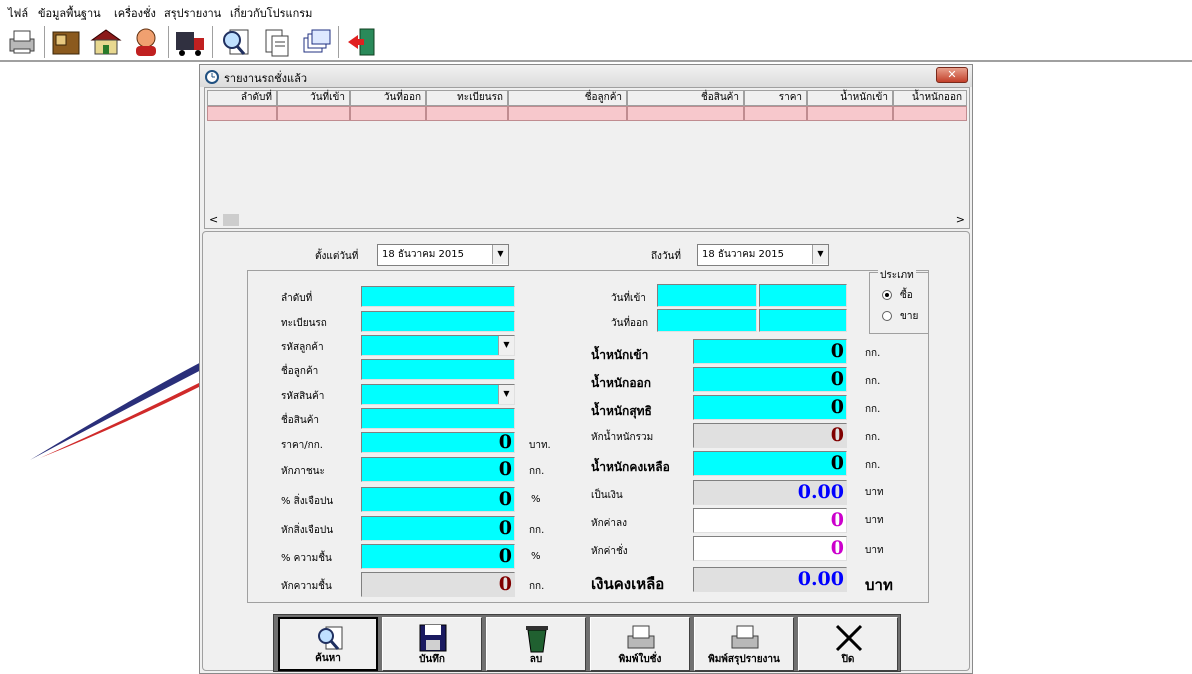 This screenshot has height=674, width=1192. What do you see at coordinates (443, 255) in the screenshot?
I see `from-date-picker: 18 ธันวาคม 2015 ▼` at bounding box center [443, 255].